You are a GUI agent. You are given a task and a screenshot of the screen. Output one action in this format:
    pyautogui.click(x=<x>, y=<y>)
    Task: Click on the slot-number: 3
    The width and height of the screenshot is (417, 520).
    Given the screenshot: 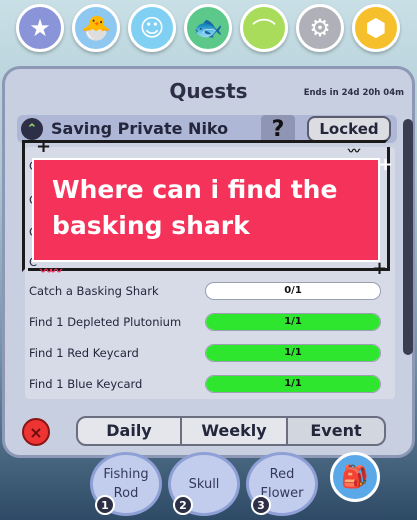 What is the action you would take?
    pyautogui.click(x=261, y=505)
    